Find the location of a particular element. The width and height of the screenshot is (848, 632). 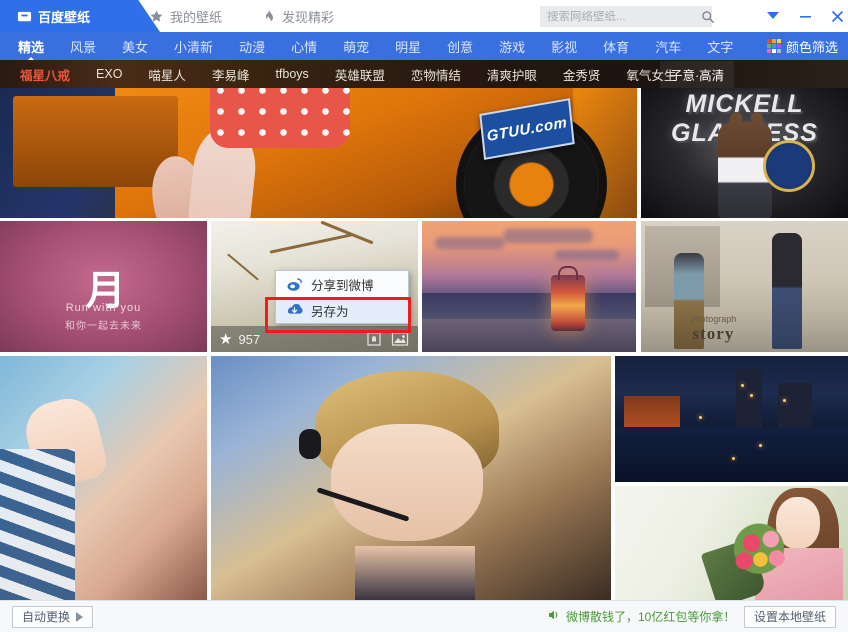

save-download-icon is located at coordinates (294, 310).